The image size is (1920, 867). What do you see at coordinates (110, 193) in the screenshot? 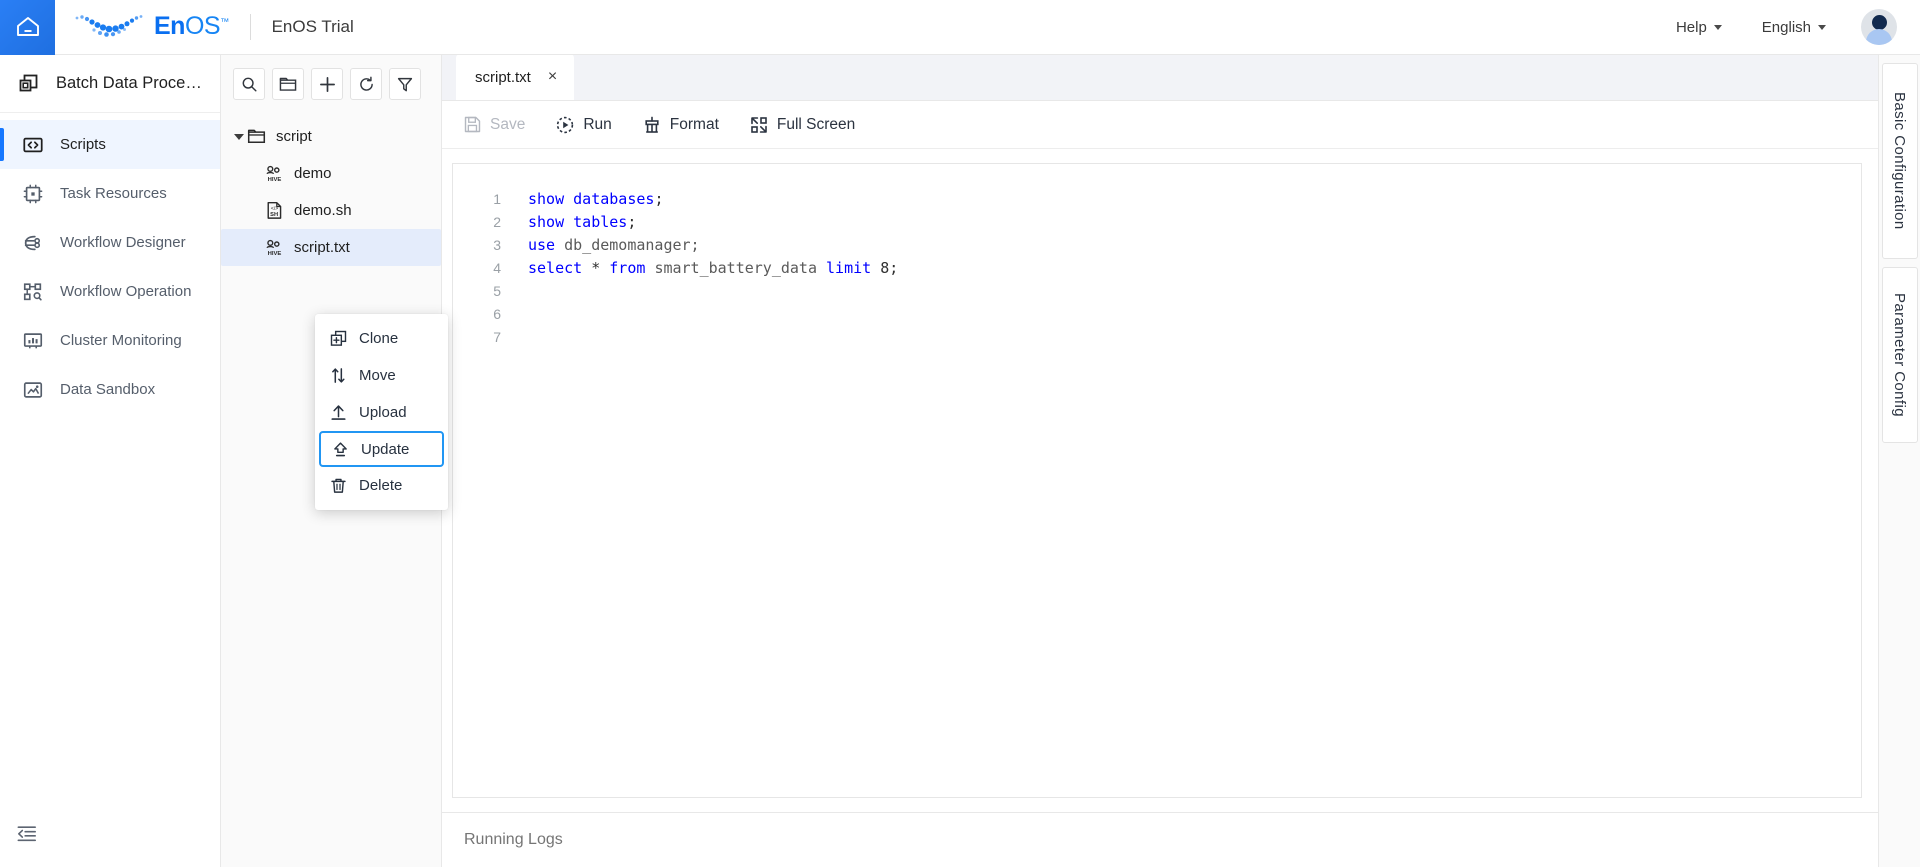
I see `sidebar-item-task-resources: Task Resources` at bounding box center [110, 193].